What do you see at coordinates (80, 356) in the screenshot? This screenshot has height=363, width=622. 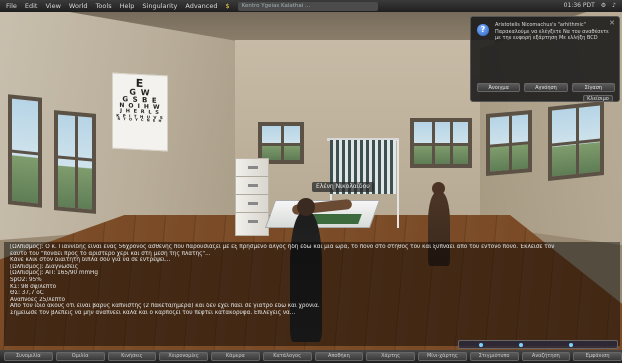 I see `toolbar-speak-button: Ομιλία` at bounding box center [80, 356].